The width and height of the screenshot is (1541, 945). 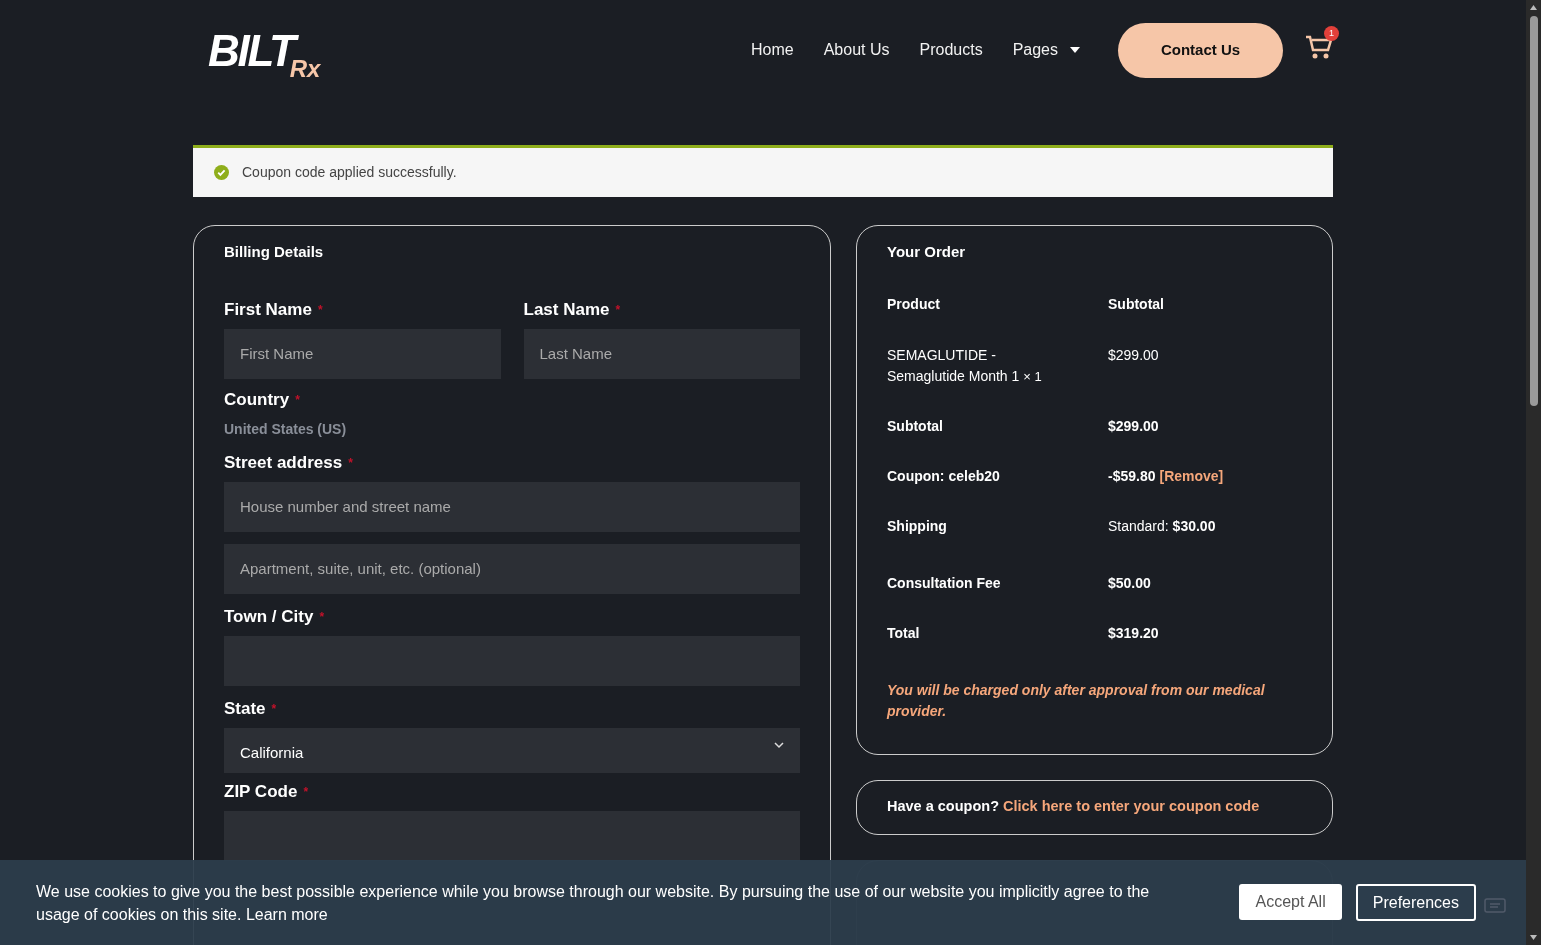 I want to click on field-label: Town / City *, so click(x=275, y=616).